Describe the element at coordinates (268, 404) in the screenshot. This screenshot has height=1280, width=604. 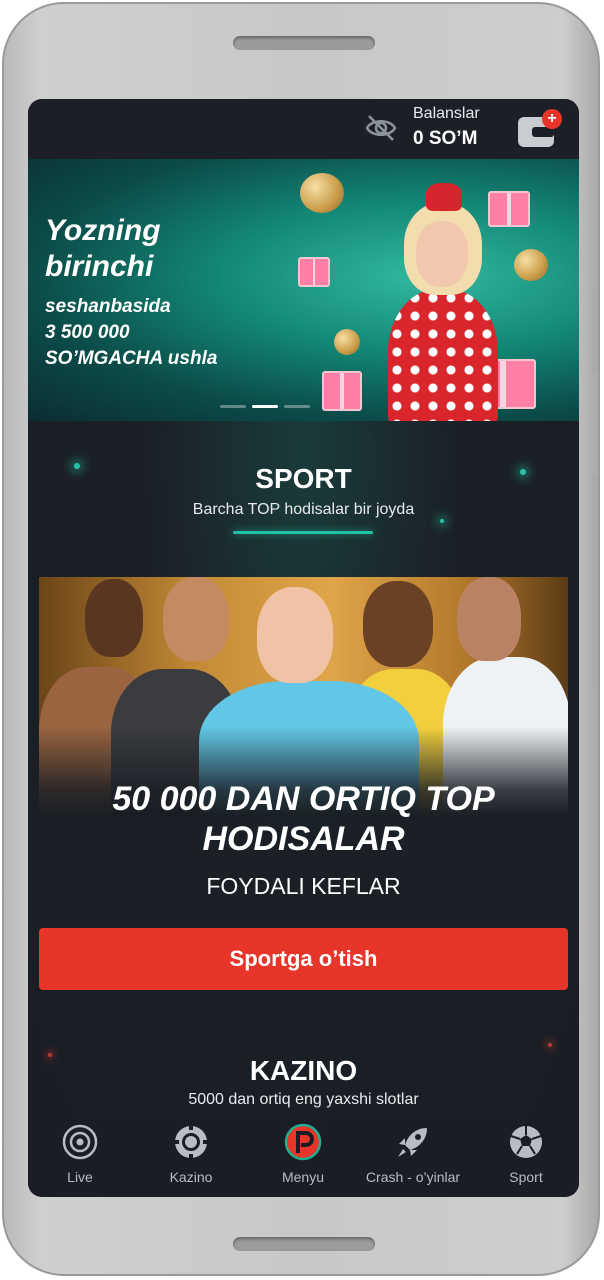
I see `carousel-indicator` at that location.